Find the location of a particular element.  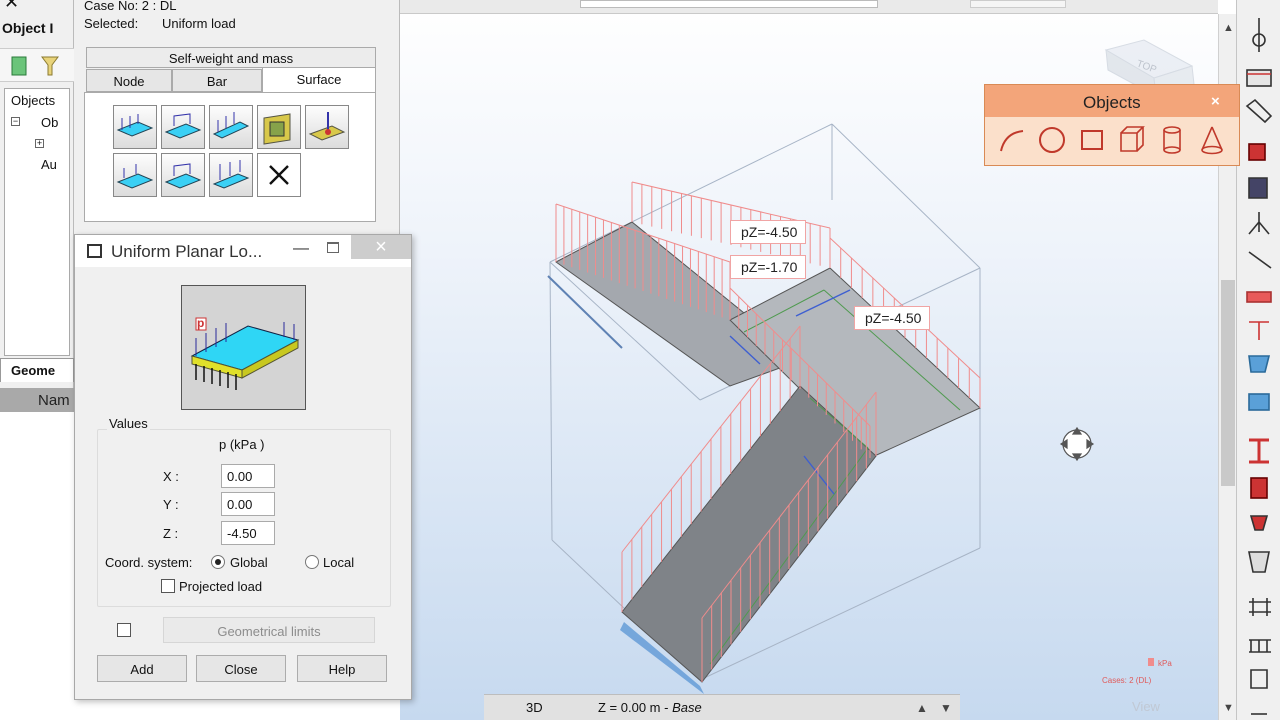

close-button: Close is located at coordinates (241, 668).